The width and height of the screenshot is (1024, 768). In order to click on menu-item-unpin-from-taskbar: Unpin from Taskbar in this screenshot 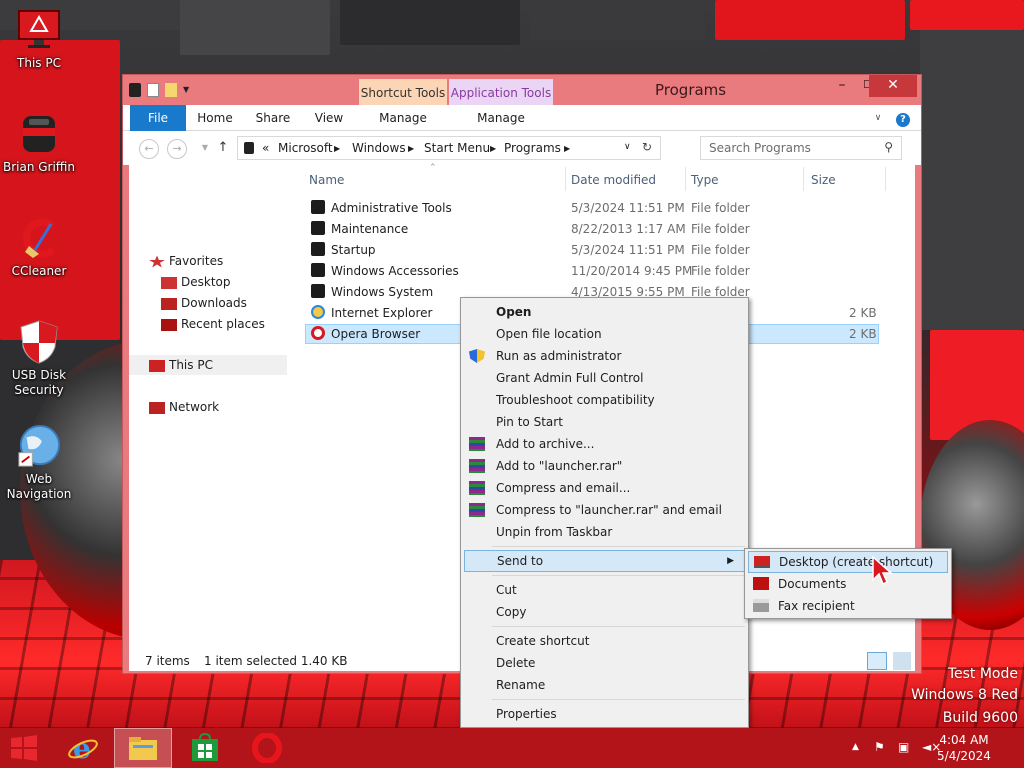, I will do `click(604, 532)`.